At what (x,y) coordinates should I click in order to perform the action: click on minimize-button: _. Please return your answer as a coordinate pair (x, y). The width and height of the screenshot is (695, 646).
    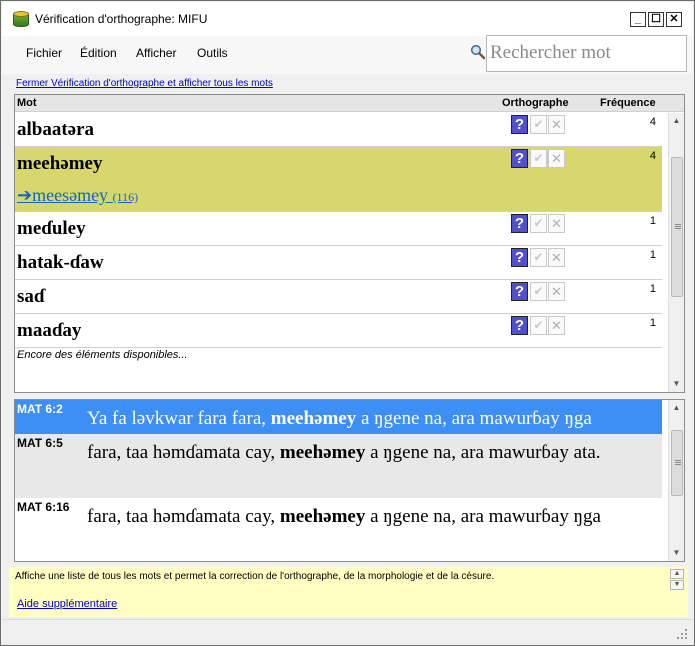
    Looking at the image, I should click on (638, 19).